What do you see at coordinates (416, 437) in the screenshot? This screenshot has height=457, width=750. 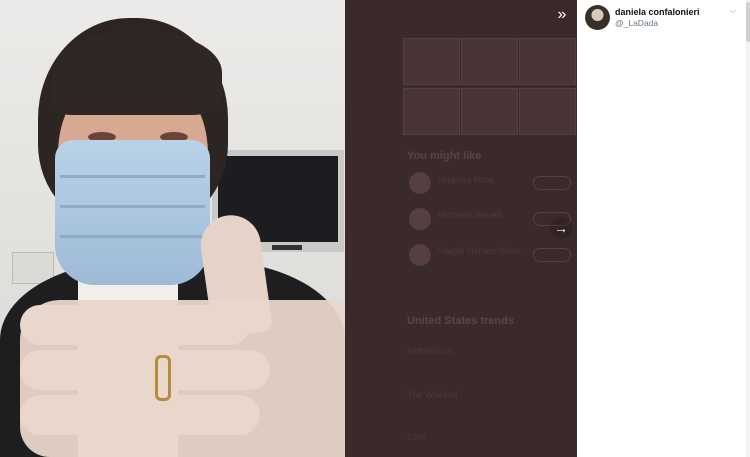 I see `ghost-trend: Cost` at bounding box center [416, 437].